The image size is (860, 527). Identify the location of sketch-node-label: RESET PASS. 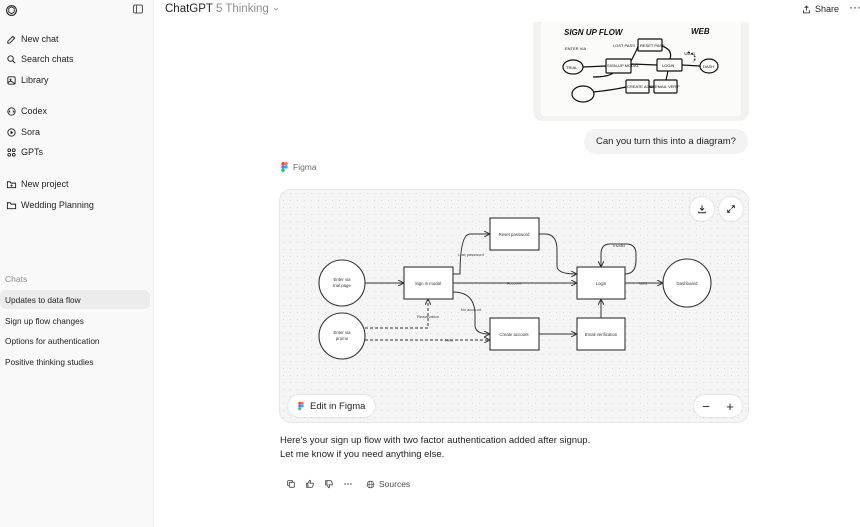
(652, 45).